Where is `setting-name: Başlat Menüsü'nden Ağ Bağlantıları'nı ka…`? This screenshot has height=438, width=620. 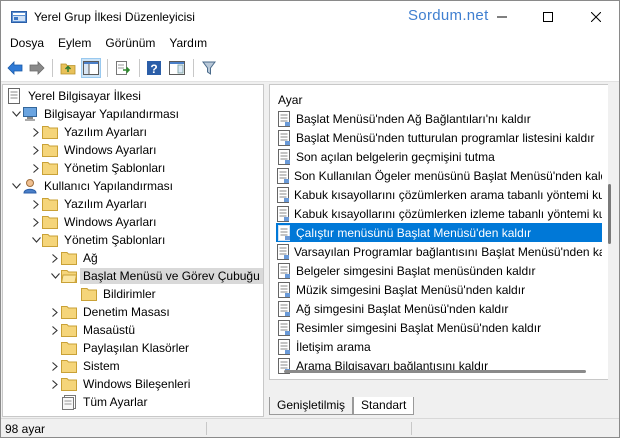 setting-name: Başlat Menüsü'nden Ağ Bağlantıları'nı ka… is located at coordinates (413, 118).